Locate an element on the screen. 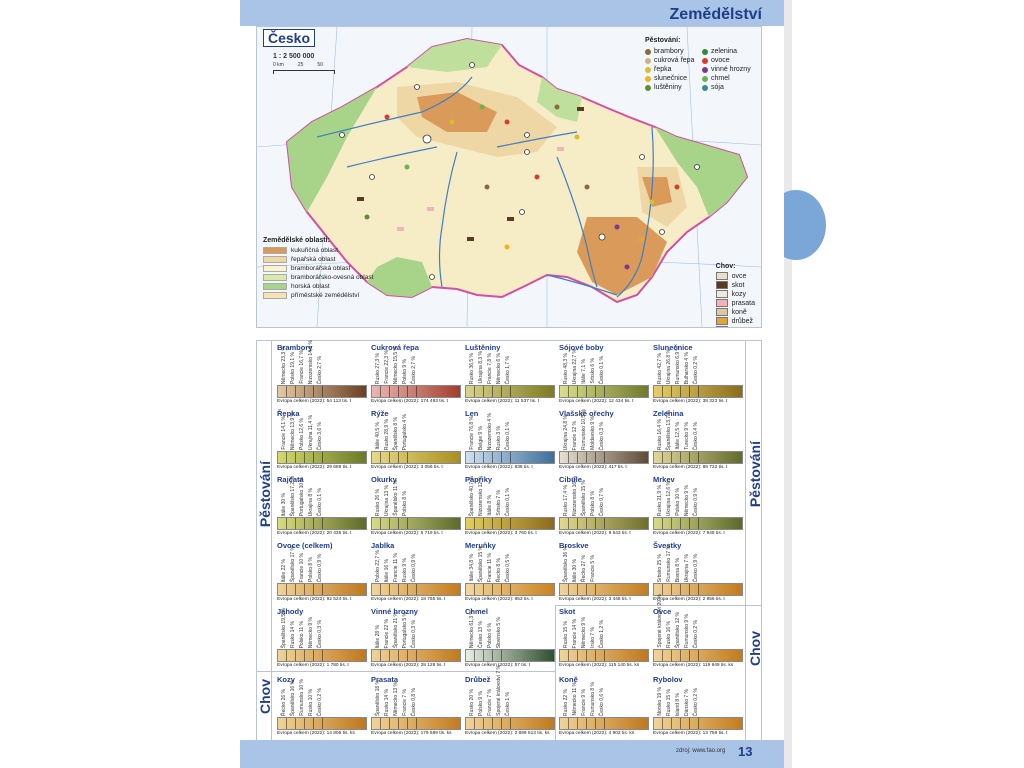 Image resolution: width=1024 pixels, height=768 pixels. country-share-label: Francie 11 % is located at coordinates (490, 567).